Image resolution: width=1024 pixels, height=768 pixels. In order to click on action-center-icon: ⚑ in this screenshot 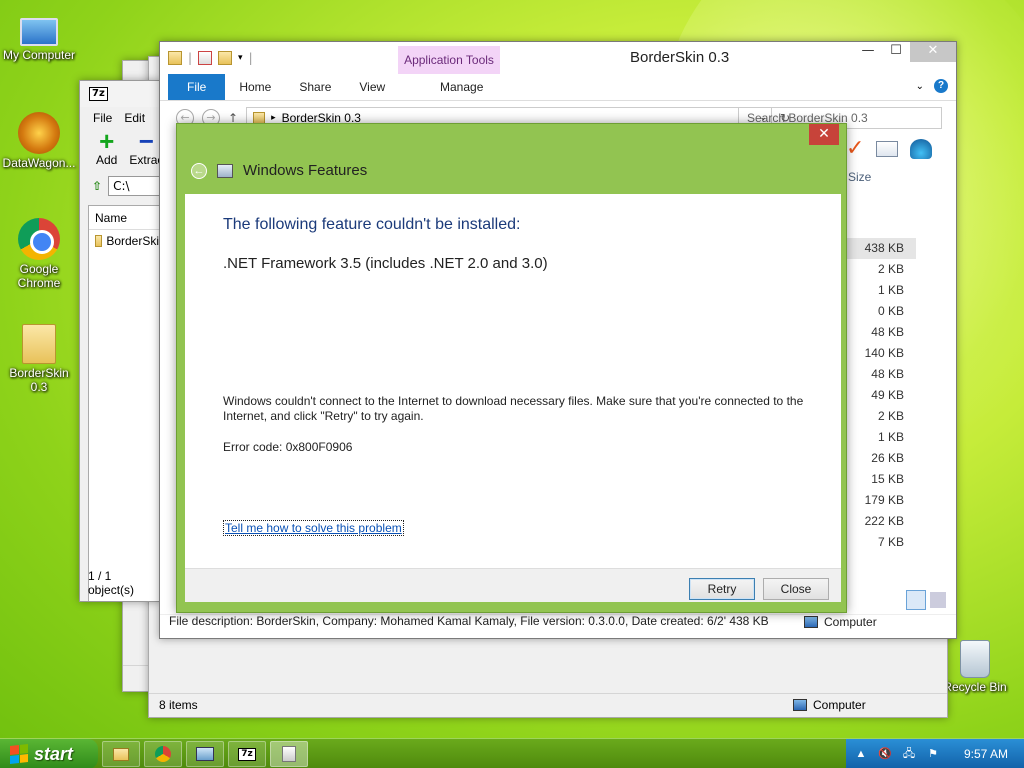, I will do `click(933, 754)`.